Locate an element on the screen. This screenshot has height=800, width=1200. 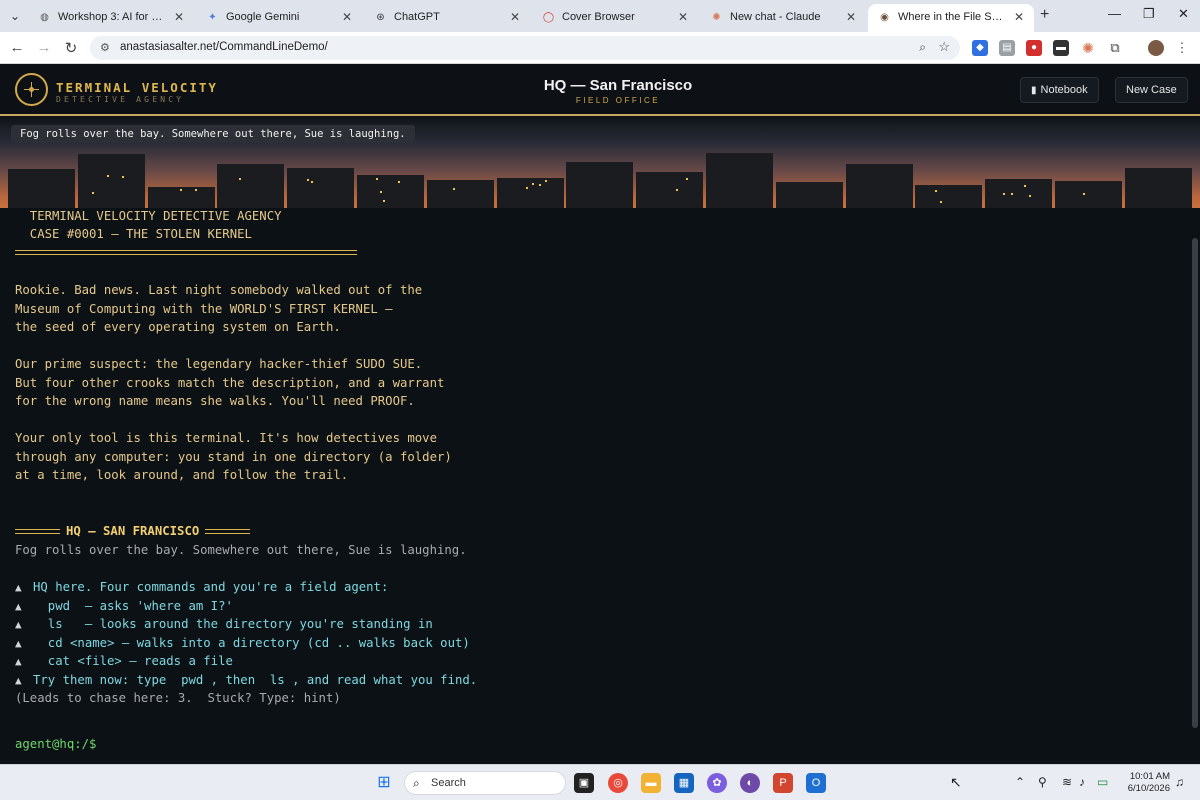
browser-tab-active: ◉ Where in the File System is S ✕ is located at coordinates (951, 18).